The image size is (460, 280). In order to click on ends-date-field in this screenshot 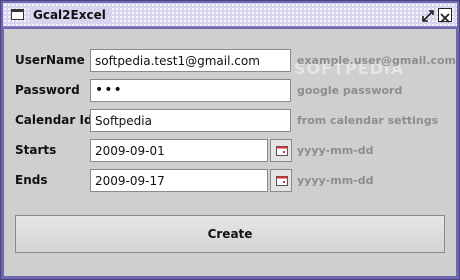, I will do `click(179, 180)`.